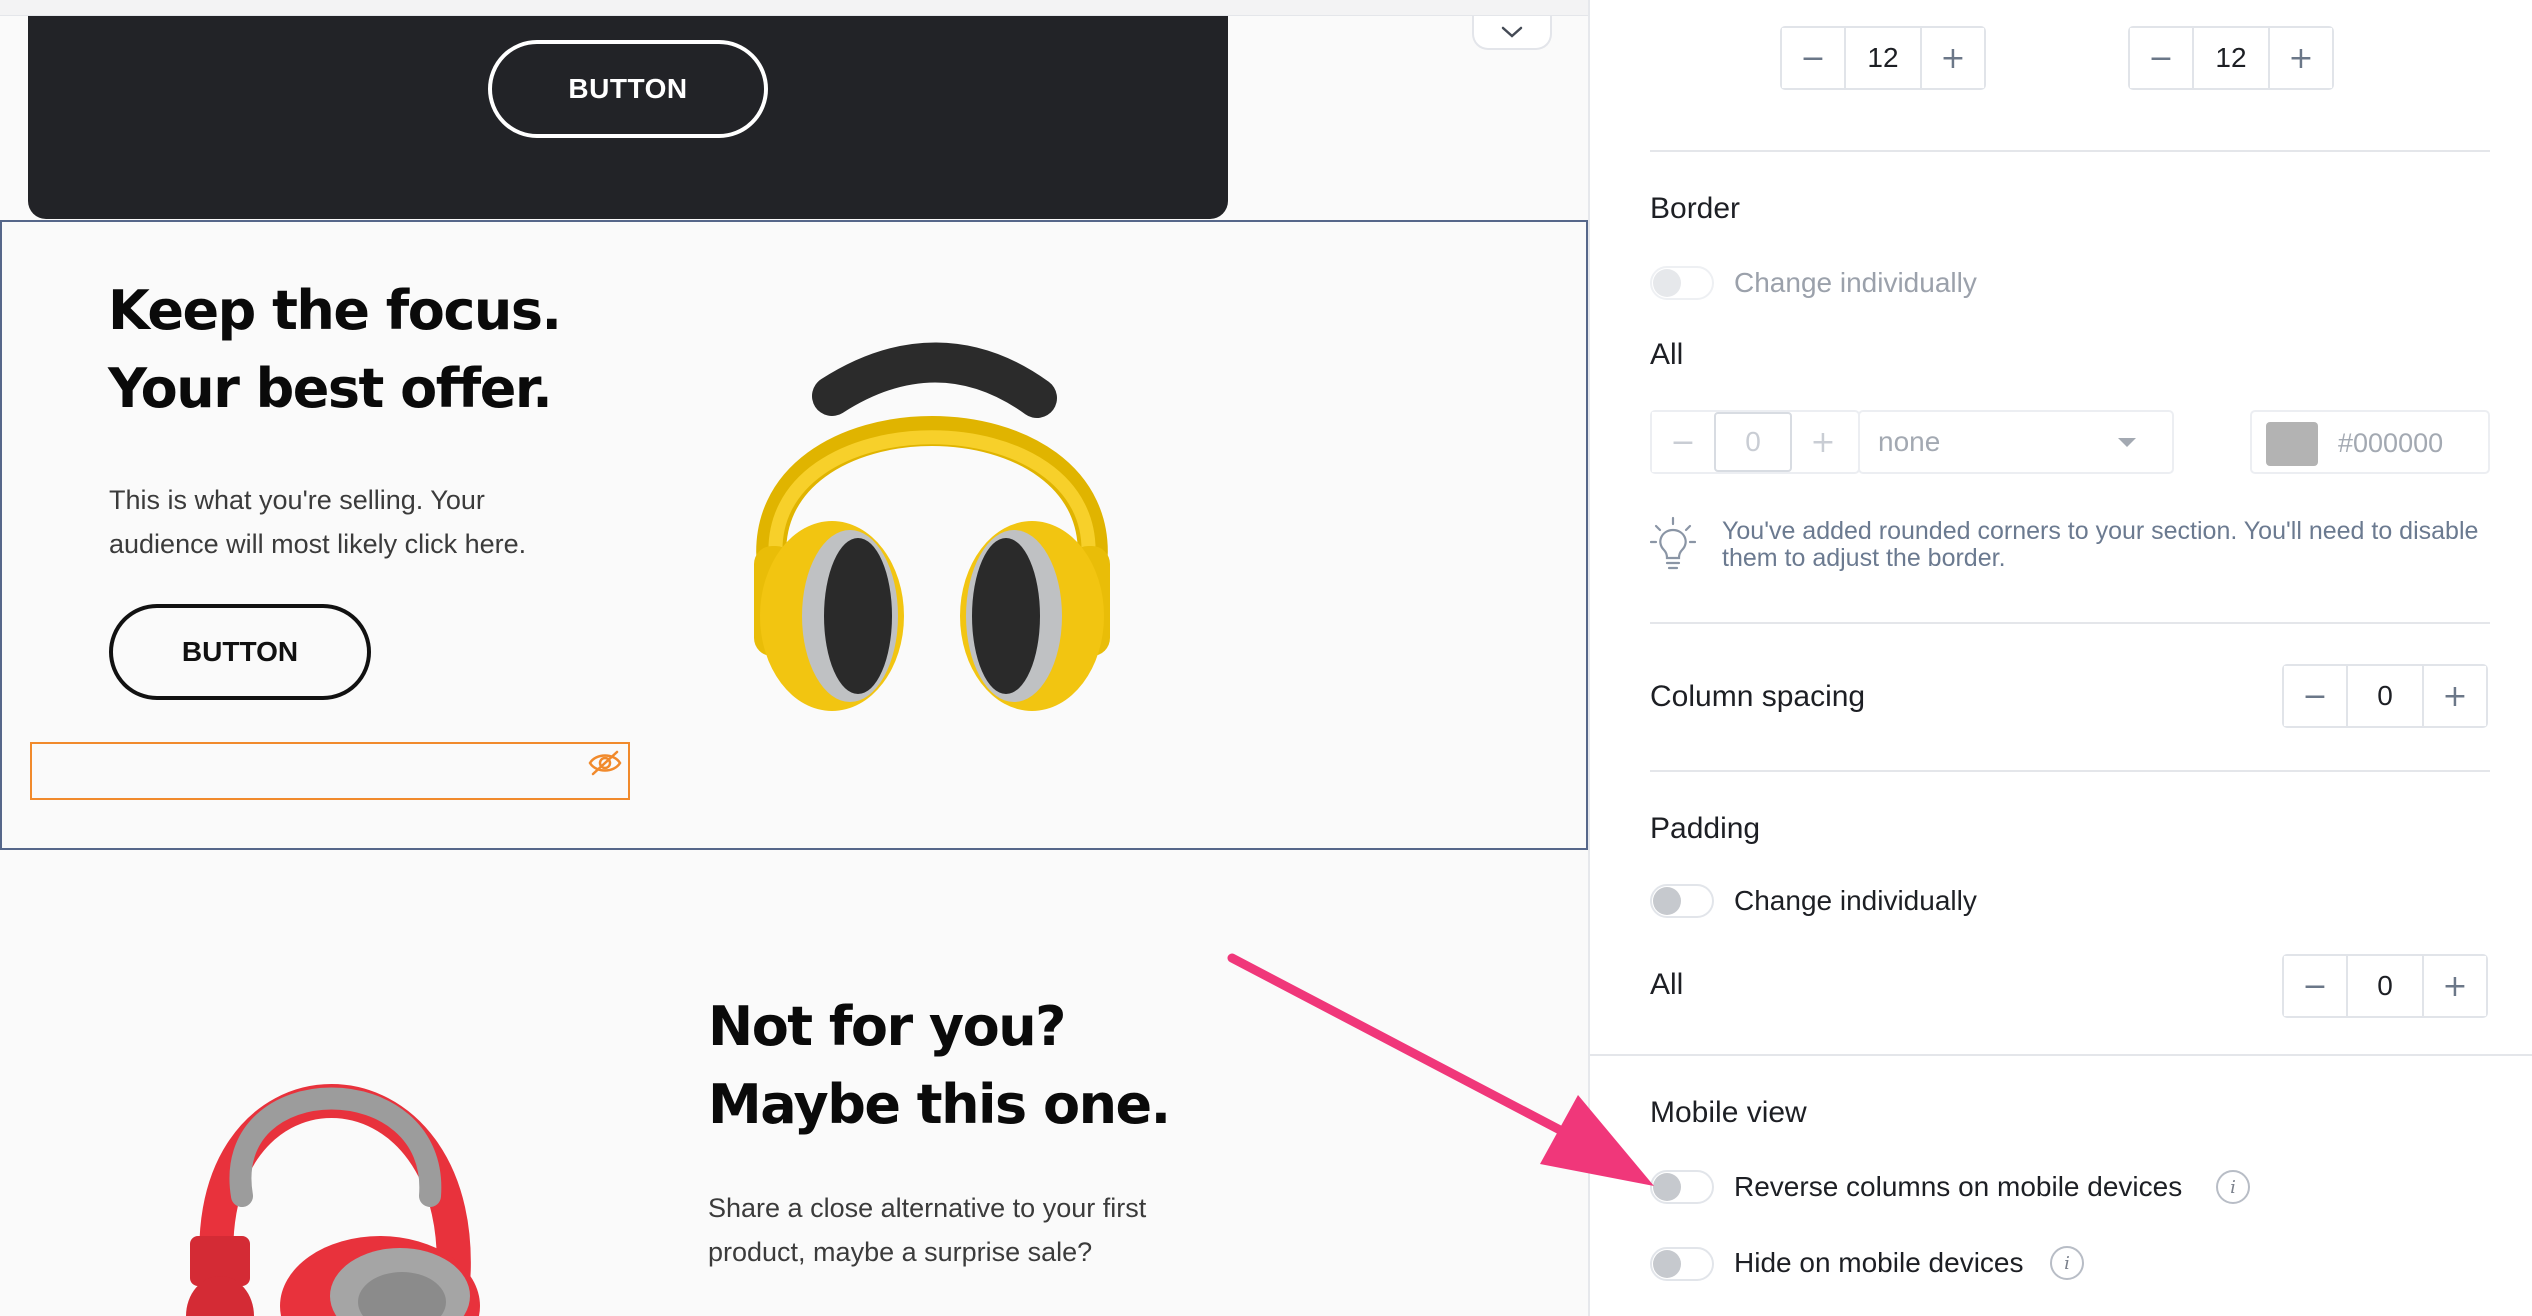 The image size is (2532, 1316). Describe the element at coordinates (1682, 1187) in the screenshot. I see `reverse-columns-toggle` at that location.